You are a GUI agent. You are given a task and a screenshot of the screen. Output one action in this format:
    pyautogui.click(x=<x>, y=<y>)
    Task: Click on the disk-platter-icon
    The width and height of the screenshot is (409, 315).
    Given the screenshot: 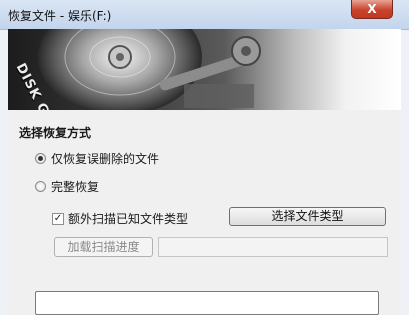 What is the action you would take?
    pyautogui.click(x=120, y=69)
    